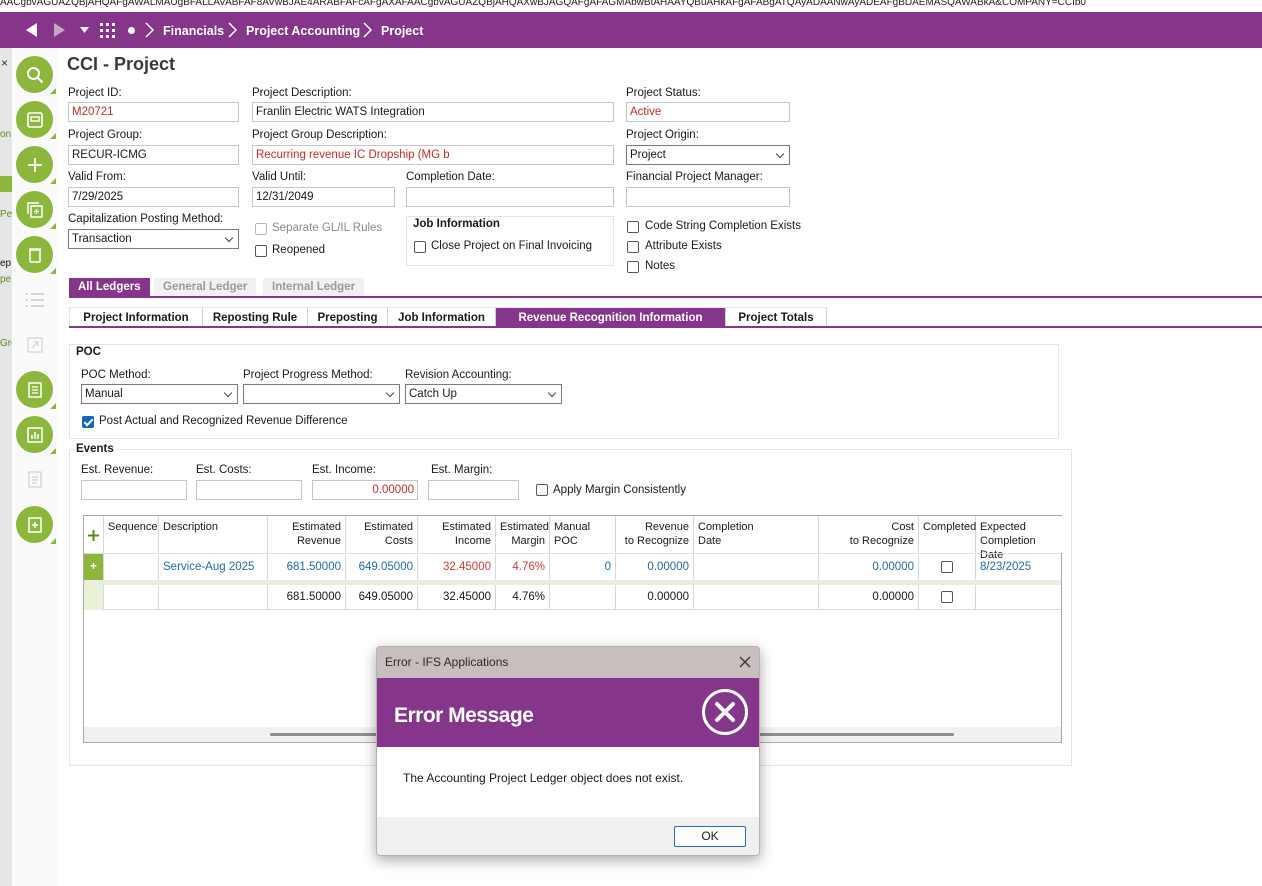  I want to click on history-dropdown-button, so click(84, 30).